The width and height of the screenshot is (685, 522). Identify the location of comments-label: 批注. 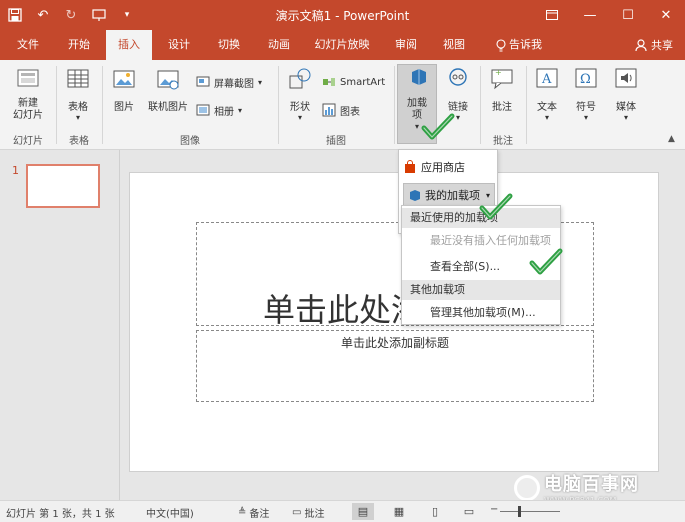
(314, 514).